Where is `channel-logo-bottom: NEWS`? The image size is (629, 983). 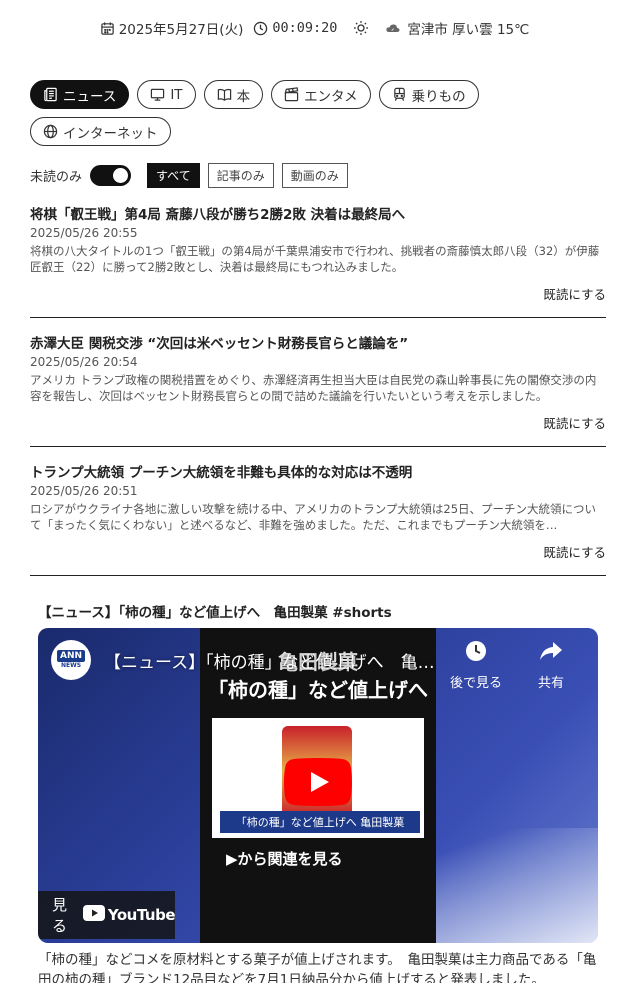 channel-logo-bottom: NEWS is located at coordinates (71, 665).